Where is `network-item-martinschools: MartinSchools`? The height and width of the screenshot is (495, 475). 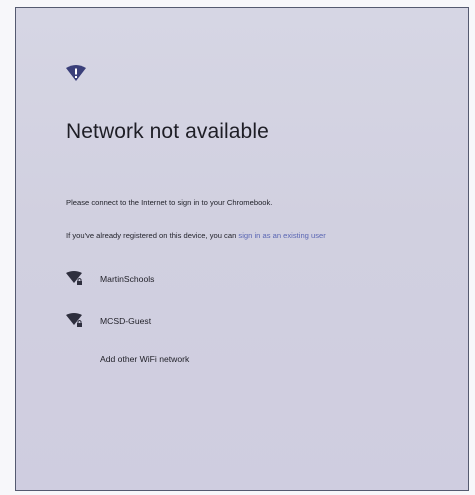
network-item-martinschools: MartinSchools is located at coordinates (110, 279).